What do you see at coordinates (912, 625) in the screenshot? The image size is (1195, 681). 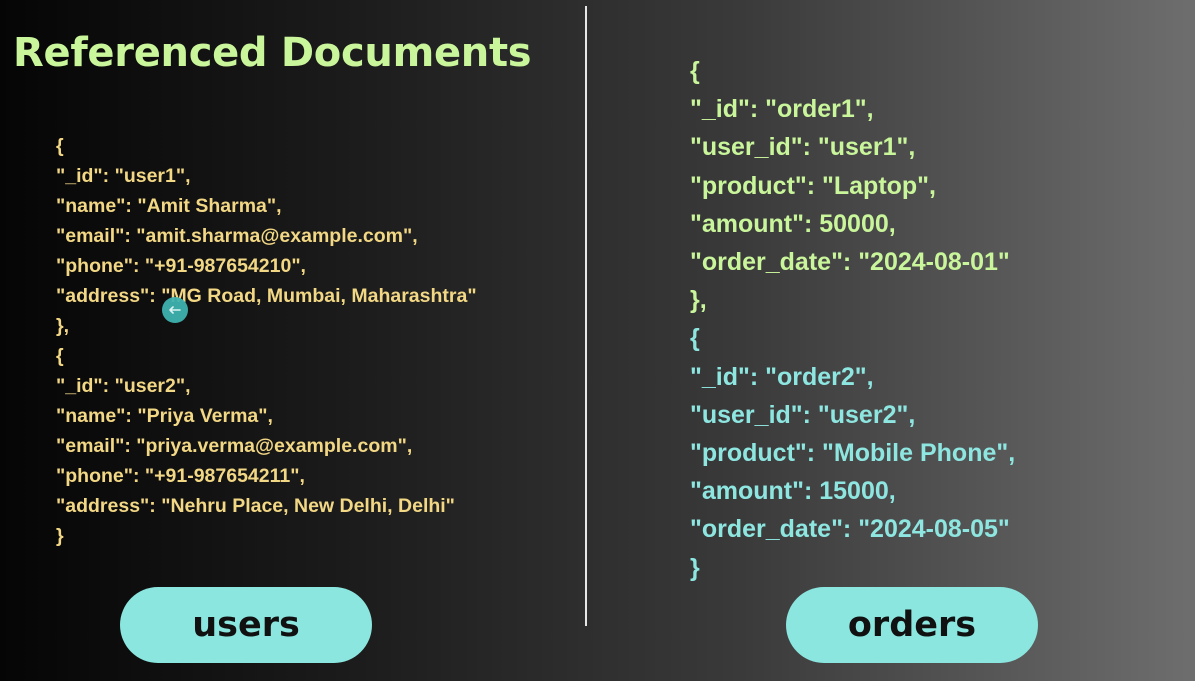 I see `orders-collection-label: orders` at bounding box center [912, 625].